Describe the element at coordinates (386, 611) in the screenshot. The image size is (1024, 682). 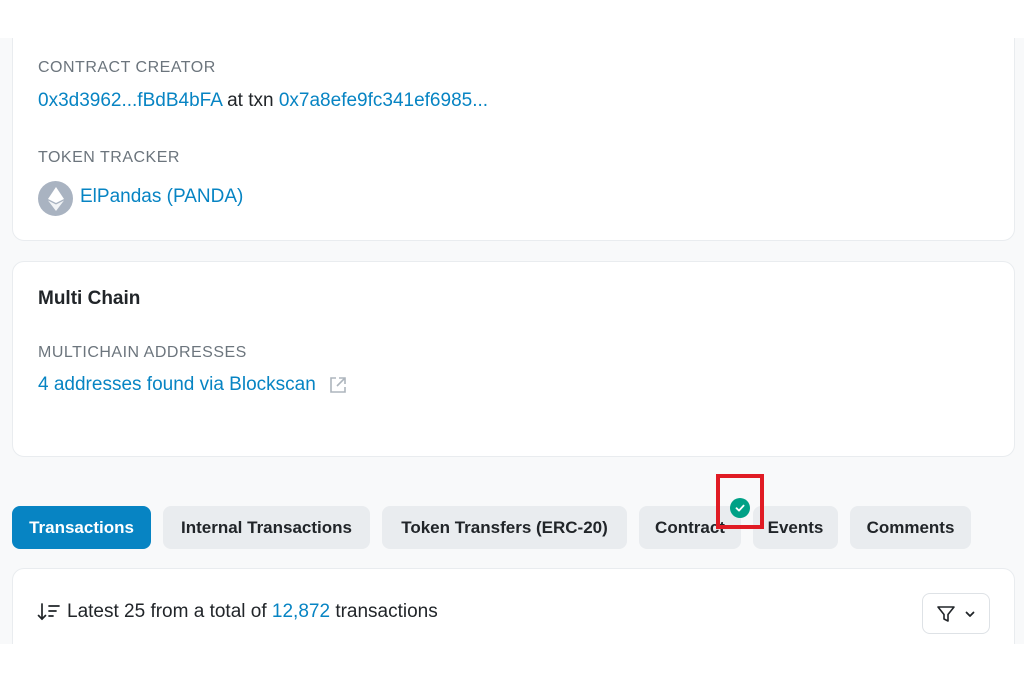
I see `summary-suffix: transactions` at that location.